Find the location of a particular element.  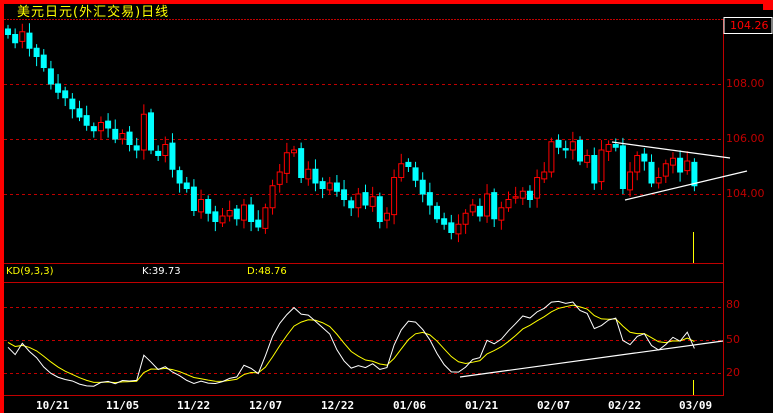

left-border is located at coordinates (2, 206).